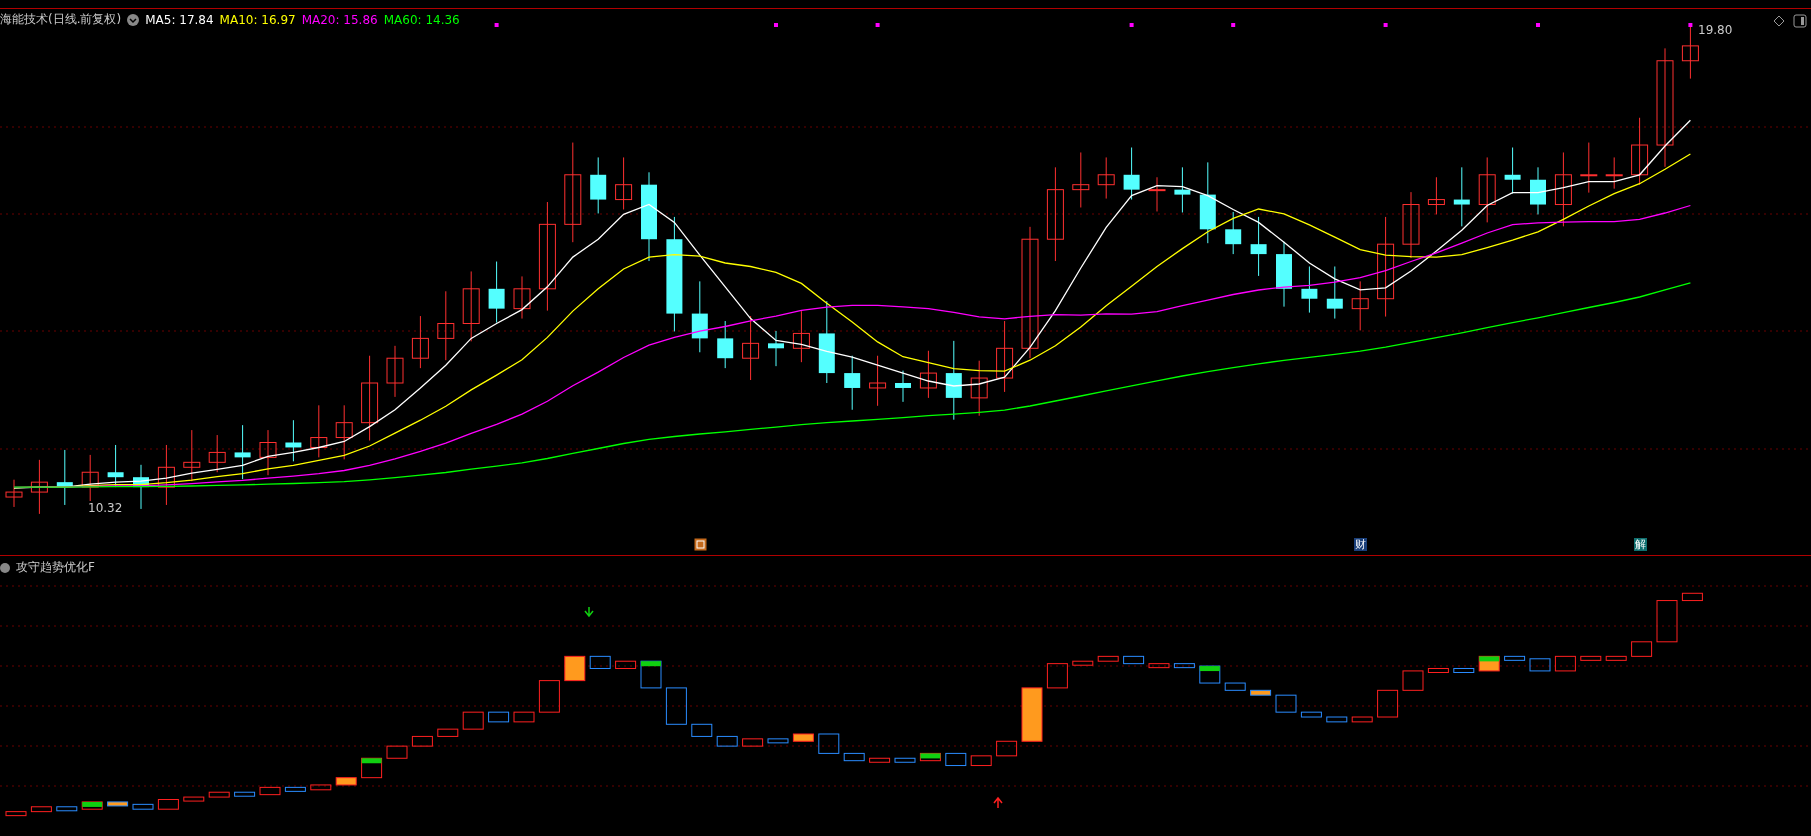 Image resolution: width=1811 pixels, height=836 pixels. I want to click on ma-value: MA10: 16.97, so click(257, 19).